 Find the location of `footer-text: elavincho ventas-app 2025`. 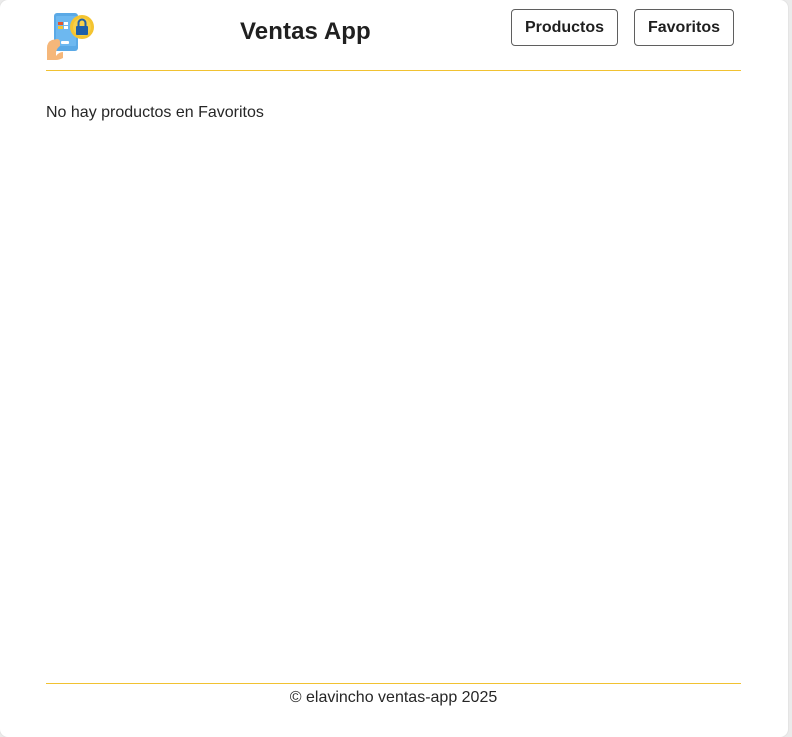

footer-text: elavincho ventas-app 2025 is located at coordinates (402, 697).